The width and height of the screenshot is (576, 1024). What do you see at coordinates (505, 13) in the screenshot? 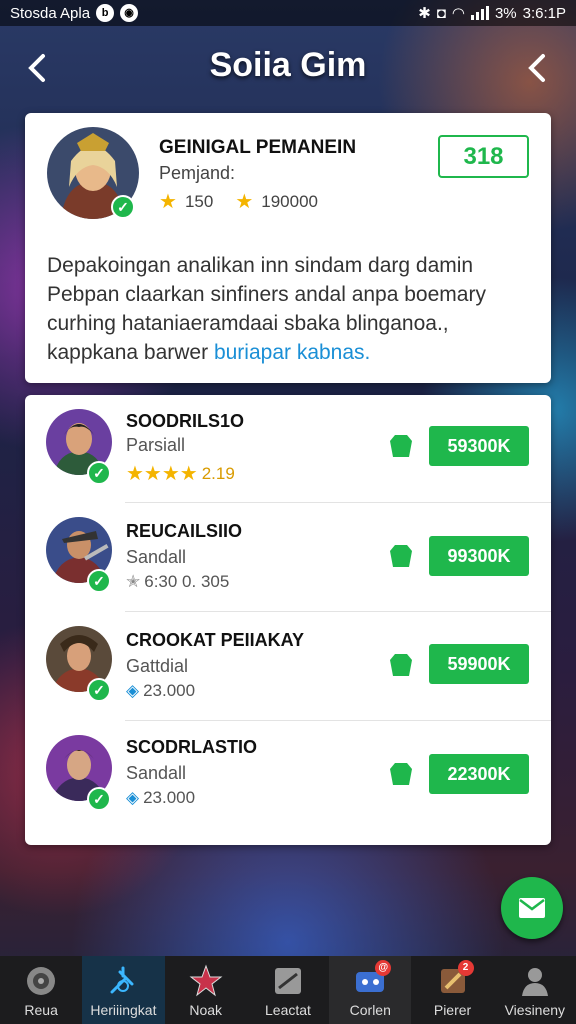
I see `battery-level: 3%` at bounding box center [505, 13].